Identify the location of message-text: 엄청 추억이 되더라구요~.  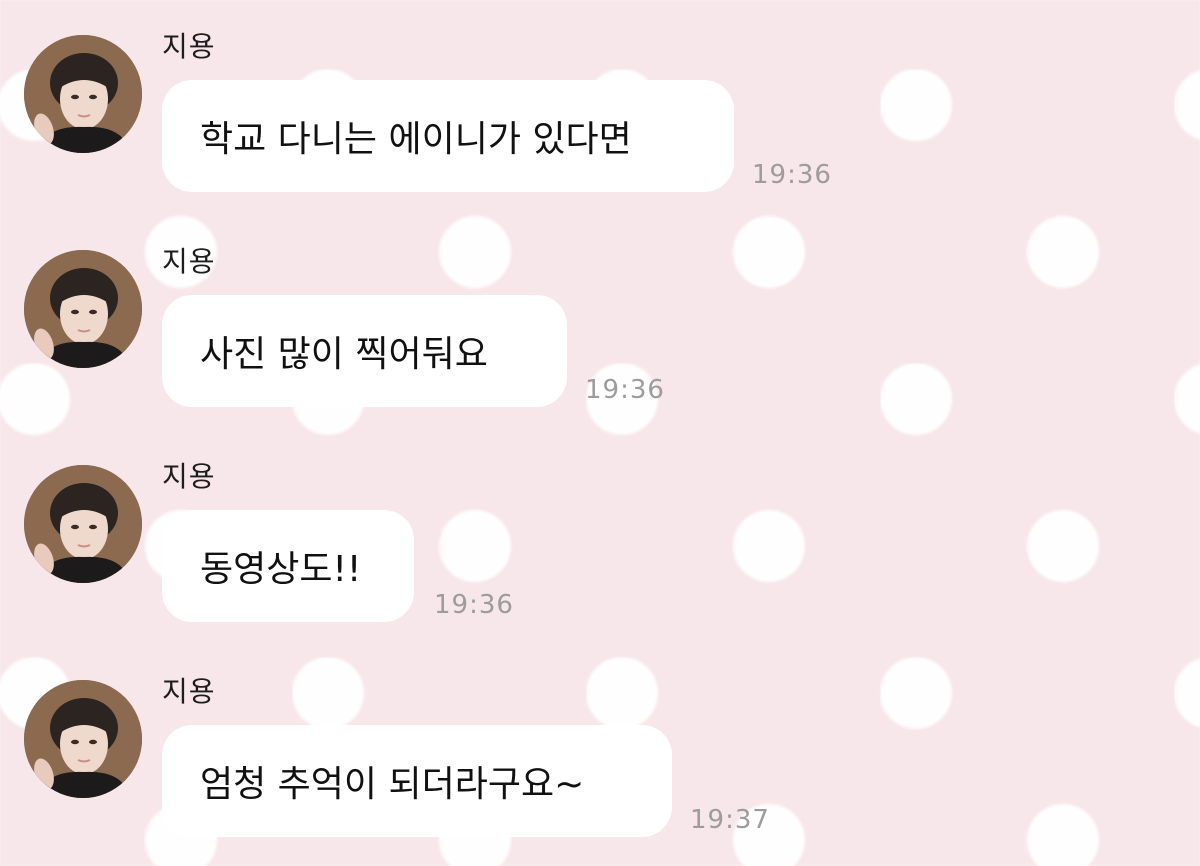
(392, 784).